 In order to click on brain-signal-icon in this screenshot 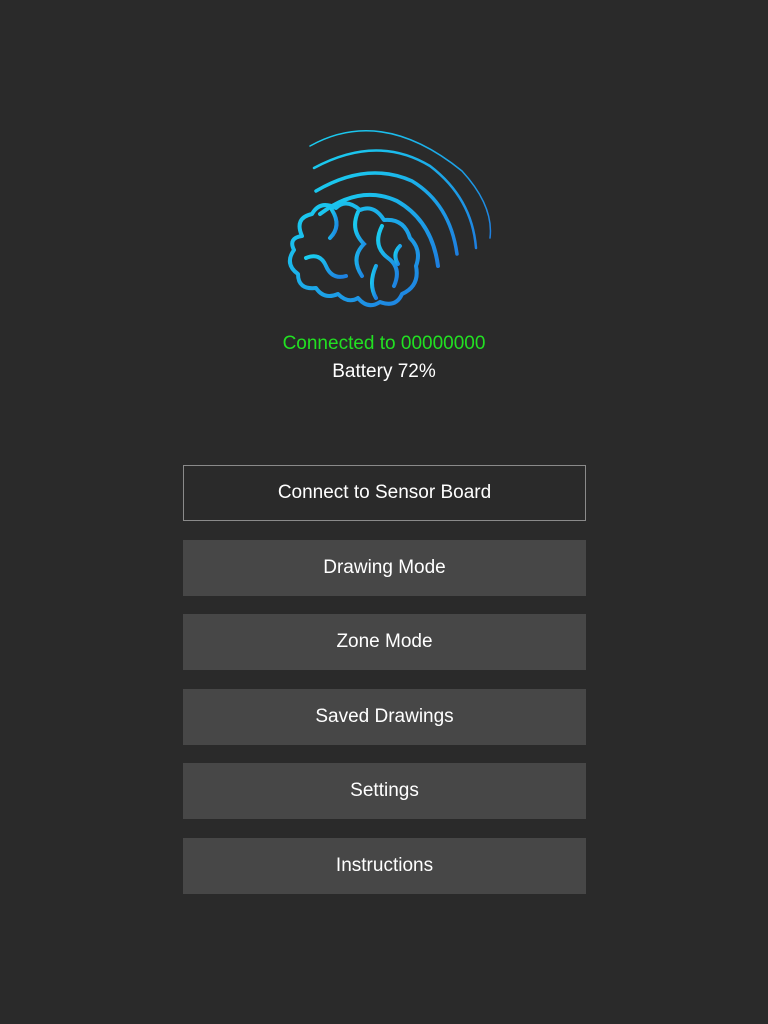, I will do `click(387, 221)`.